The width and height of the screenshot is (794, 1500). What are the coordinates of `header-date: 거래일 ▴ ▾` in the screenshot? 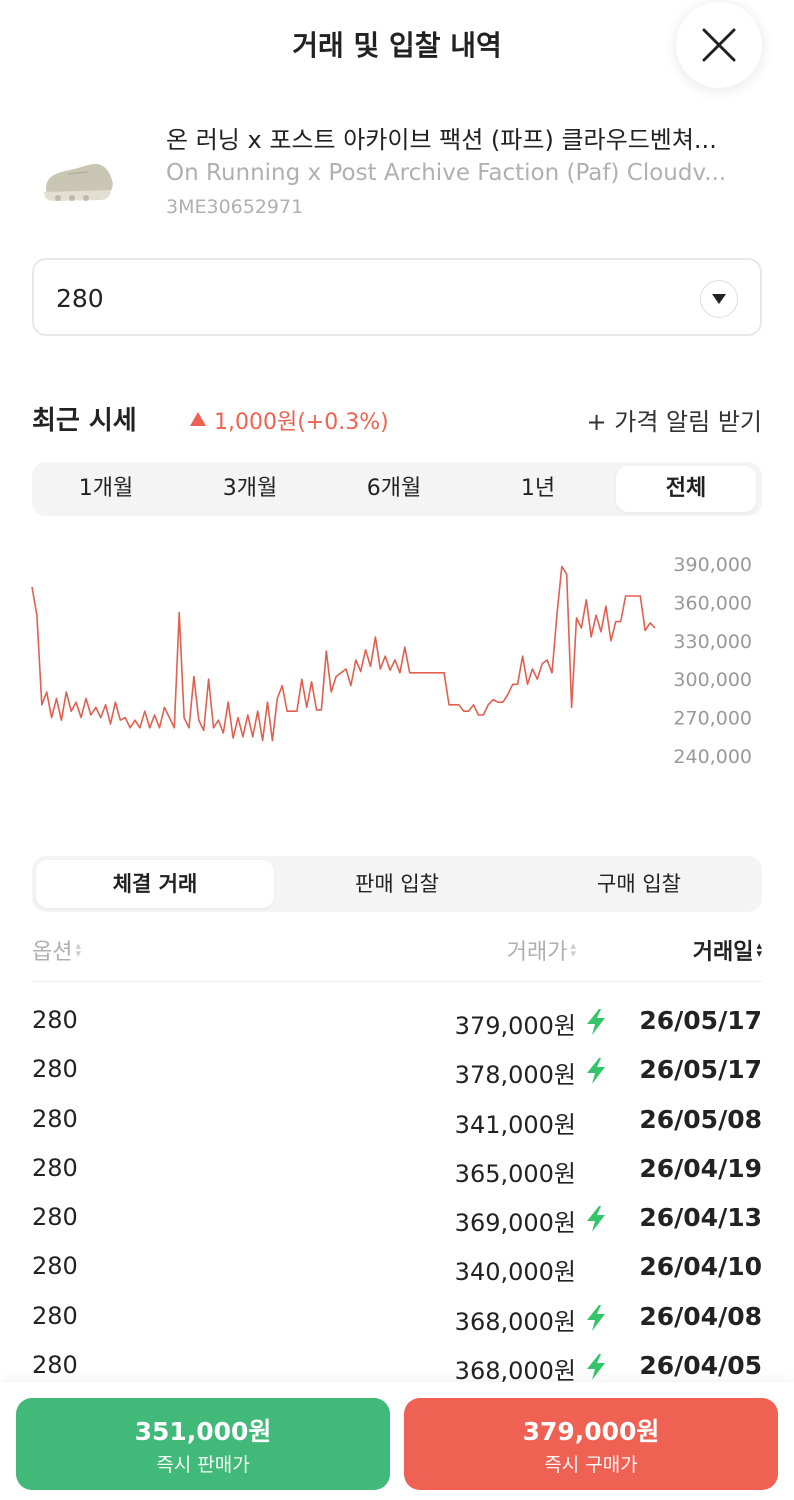 It's located at (727, 950).